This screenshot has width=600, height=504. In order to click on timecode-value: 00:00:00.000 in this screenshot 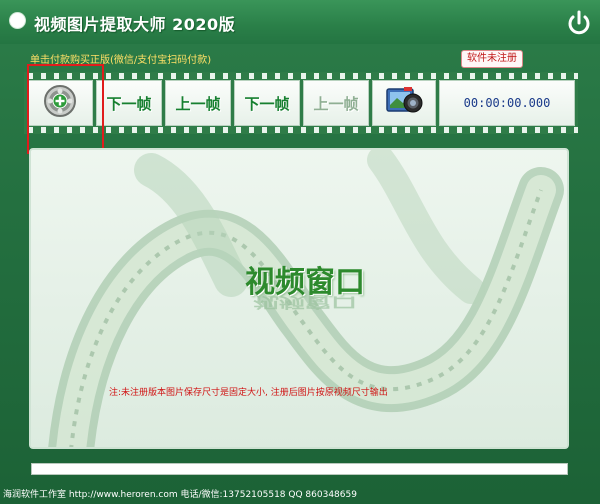, I will do `click(507, 103)`.